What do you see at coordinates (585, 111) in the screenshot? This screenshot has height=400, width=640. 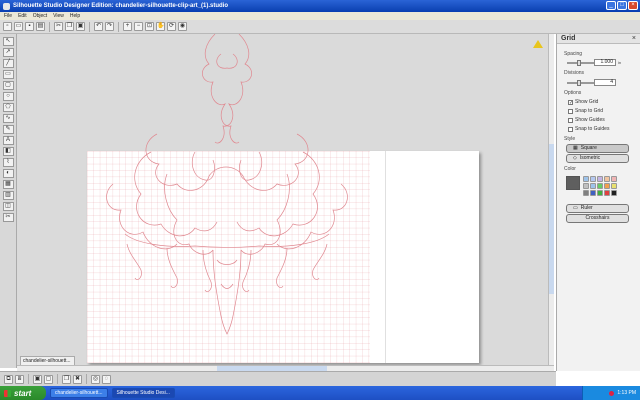 I see `snap-to-grid-checkbox: Snap to Grid` at bounding box center [585, 111].